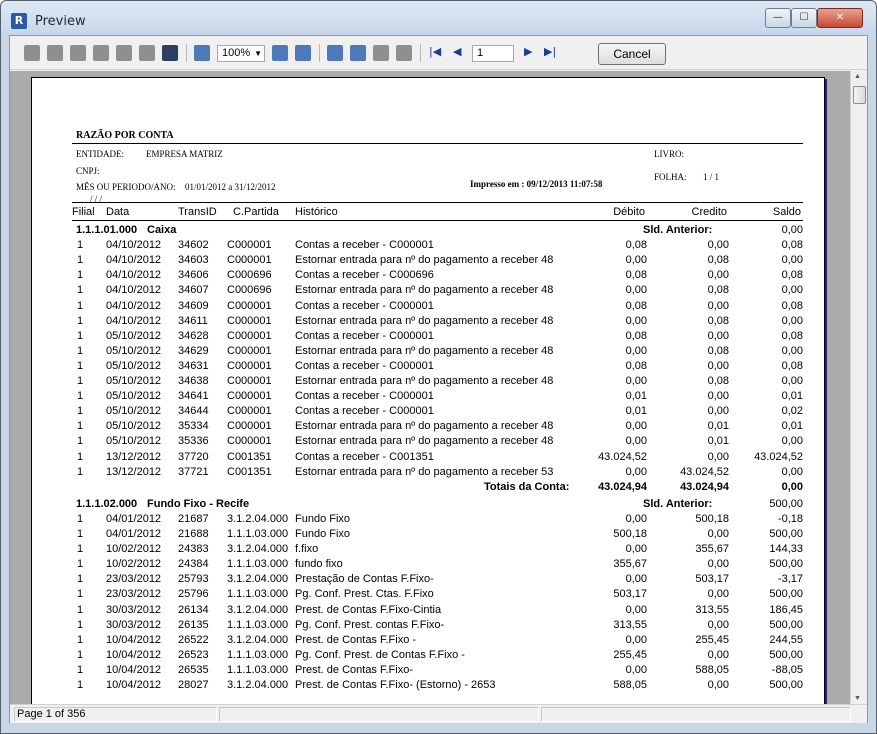 Image resolution: width=877 pixels, height=734 pixels. What do you see at coordinates (78, 53) in the screenshot?
I see `save-icon` at bounding box center [78, 53].